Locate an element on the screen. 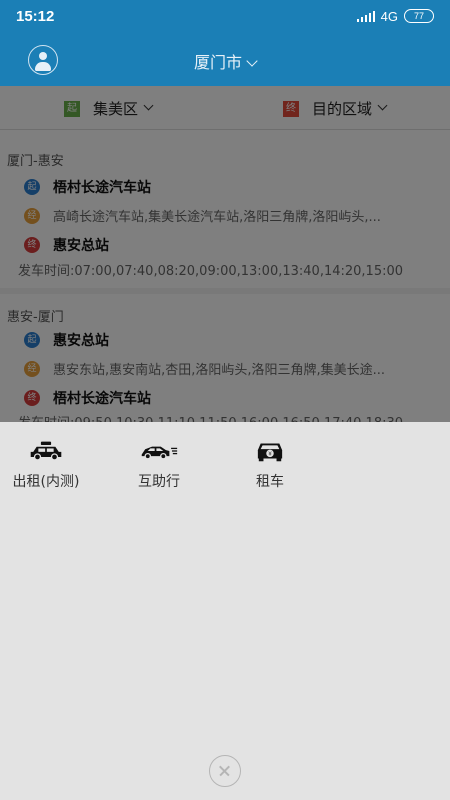 This screenshot has width=450, height=800. chevron-down-icon is located at coordinates (252, 61).